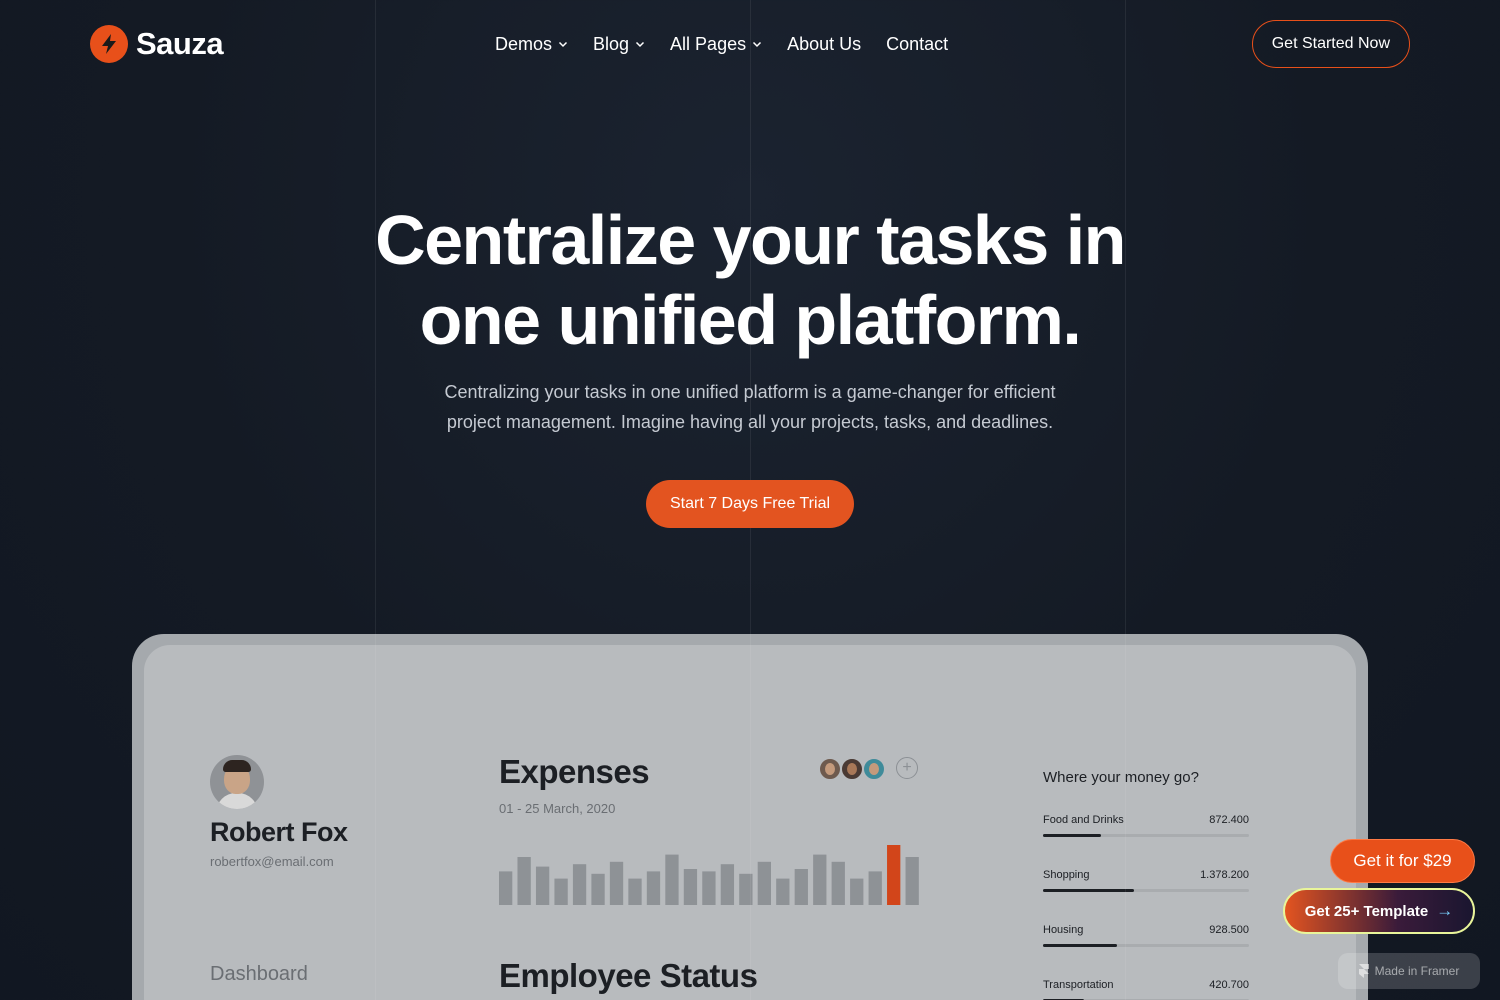  Describe the element at coordinates (1066, 875) in the screenshot. I see `money-row-label: Shopping` at that location.